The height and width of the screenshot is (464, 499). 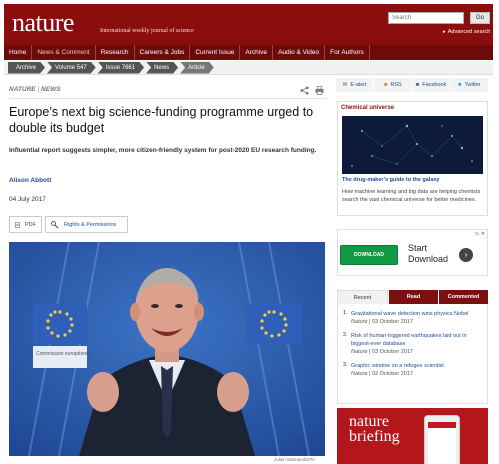 What do you see at coordinates (466, 255) in the screenshot?
I see `chevron-right-icon: ›` at bounding box center [466, 255].